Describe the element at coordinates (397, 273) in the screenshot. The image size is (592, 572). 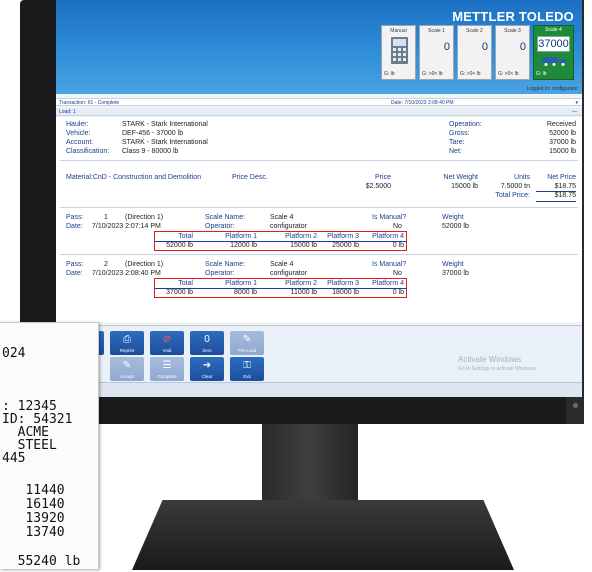
I see `is-manual-value: No` at that location.